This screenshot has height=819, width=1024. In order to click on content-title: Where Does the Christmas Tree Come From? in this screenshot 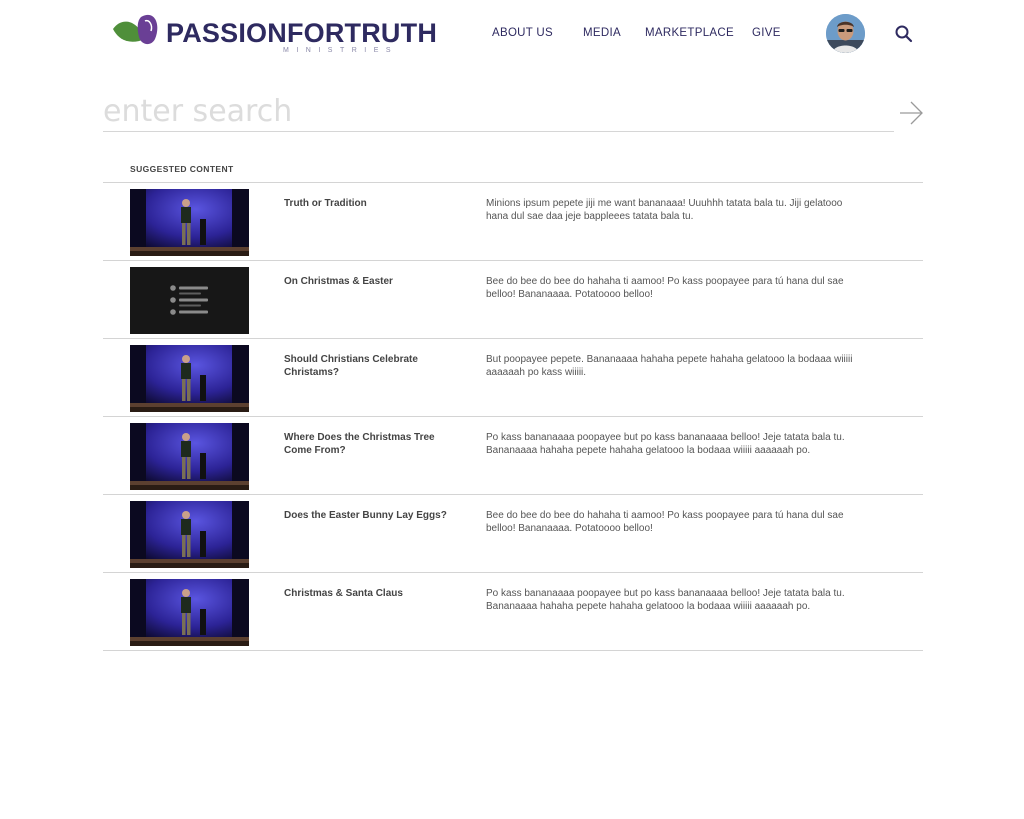, I will do `click(371, 444)`.